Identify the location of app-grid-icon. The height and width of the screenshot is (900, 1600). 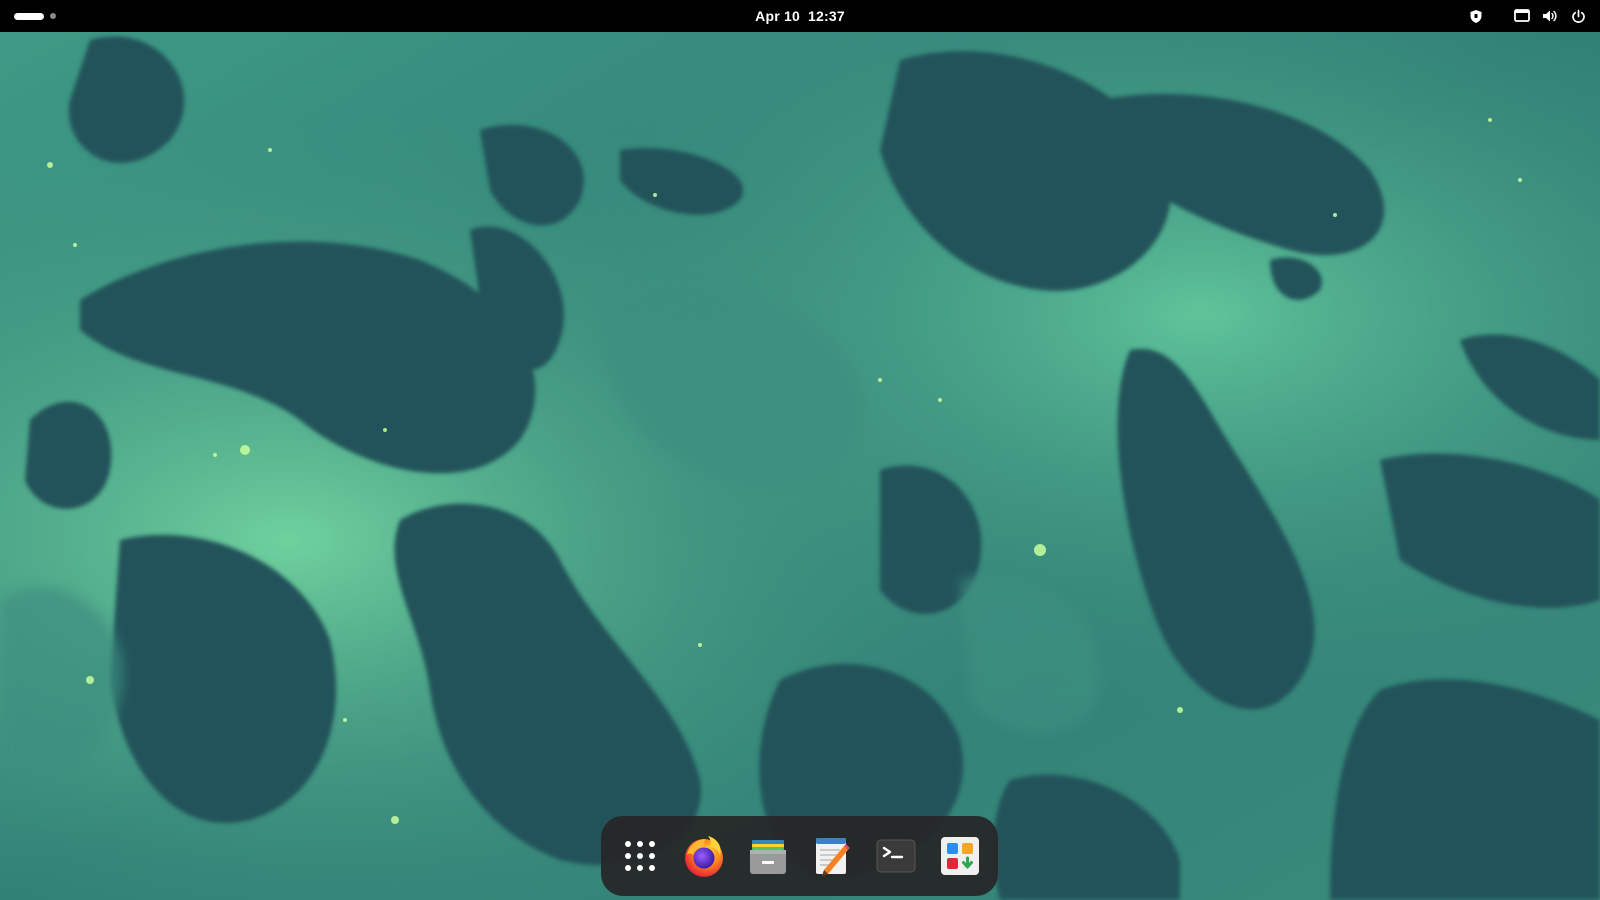
(639, 856).